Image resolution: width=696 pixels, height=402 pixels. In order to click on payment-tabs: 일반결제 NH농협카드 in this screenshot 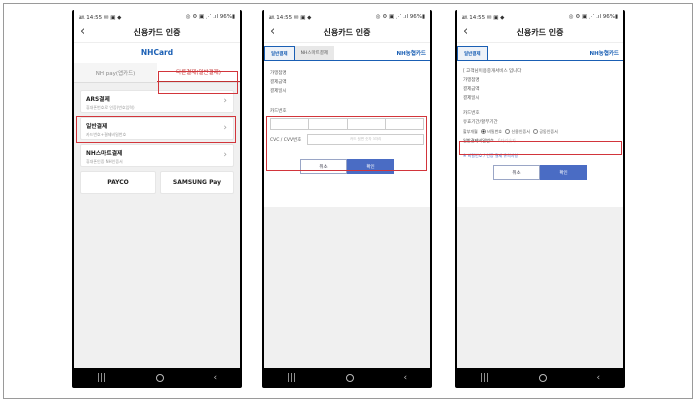, I will do `click(540, 53)`.